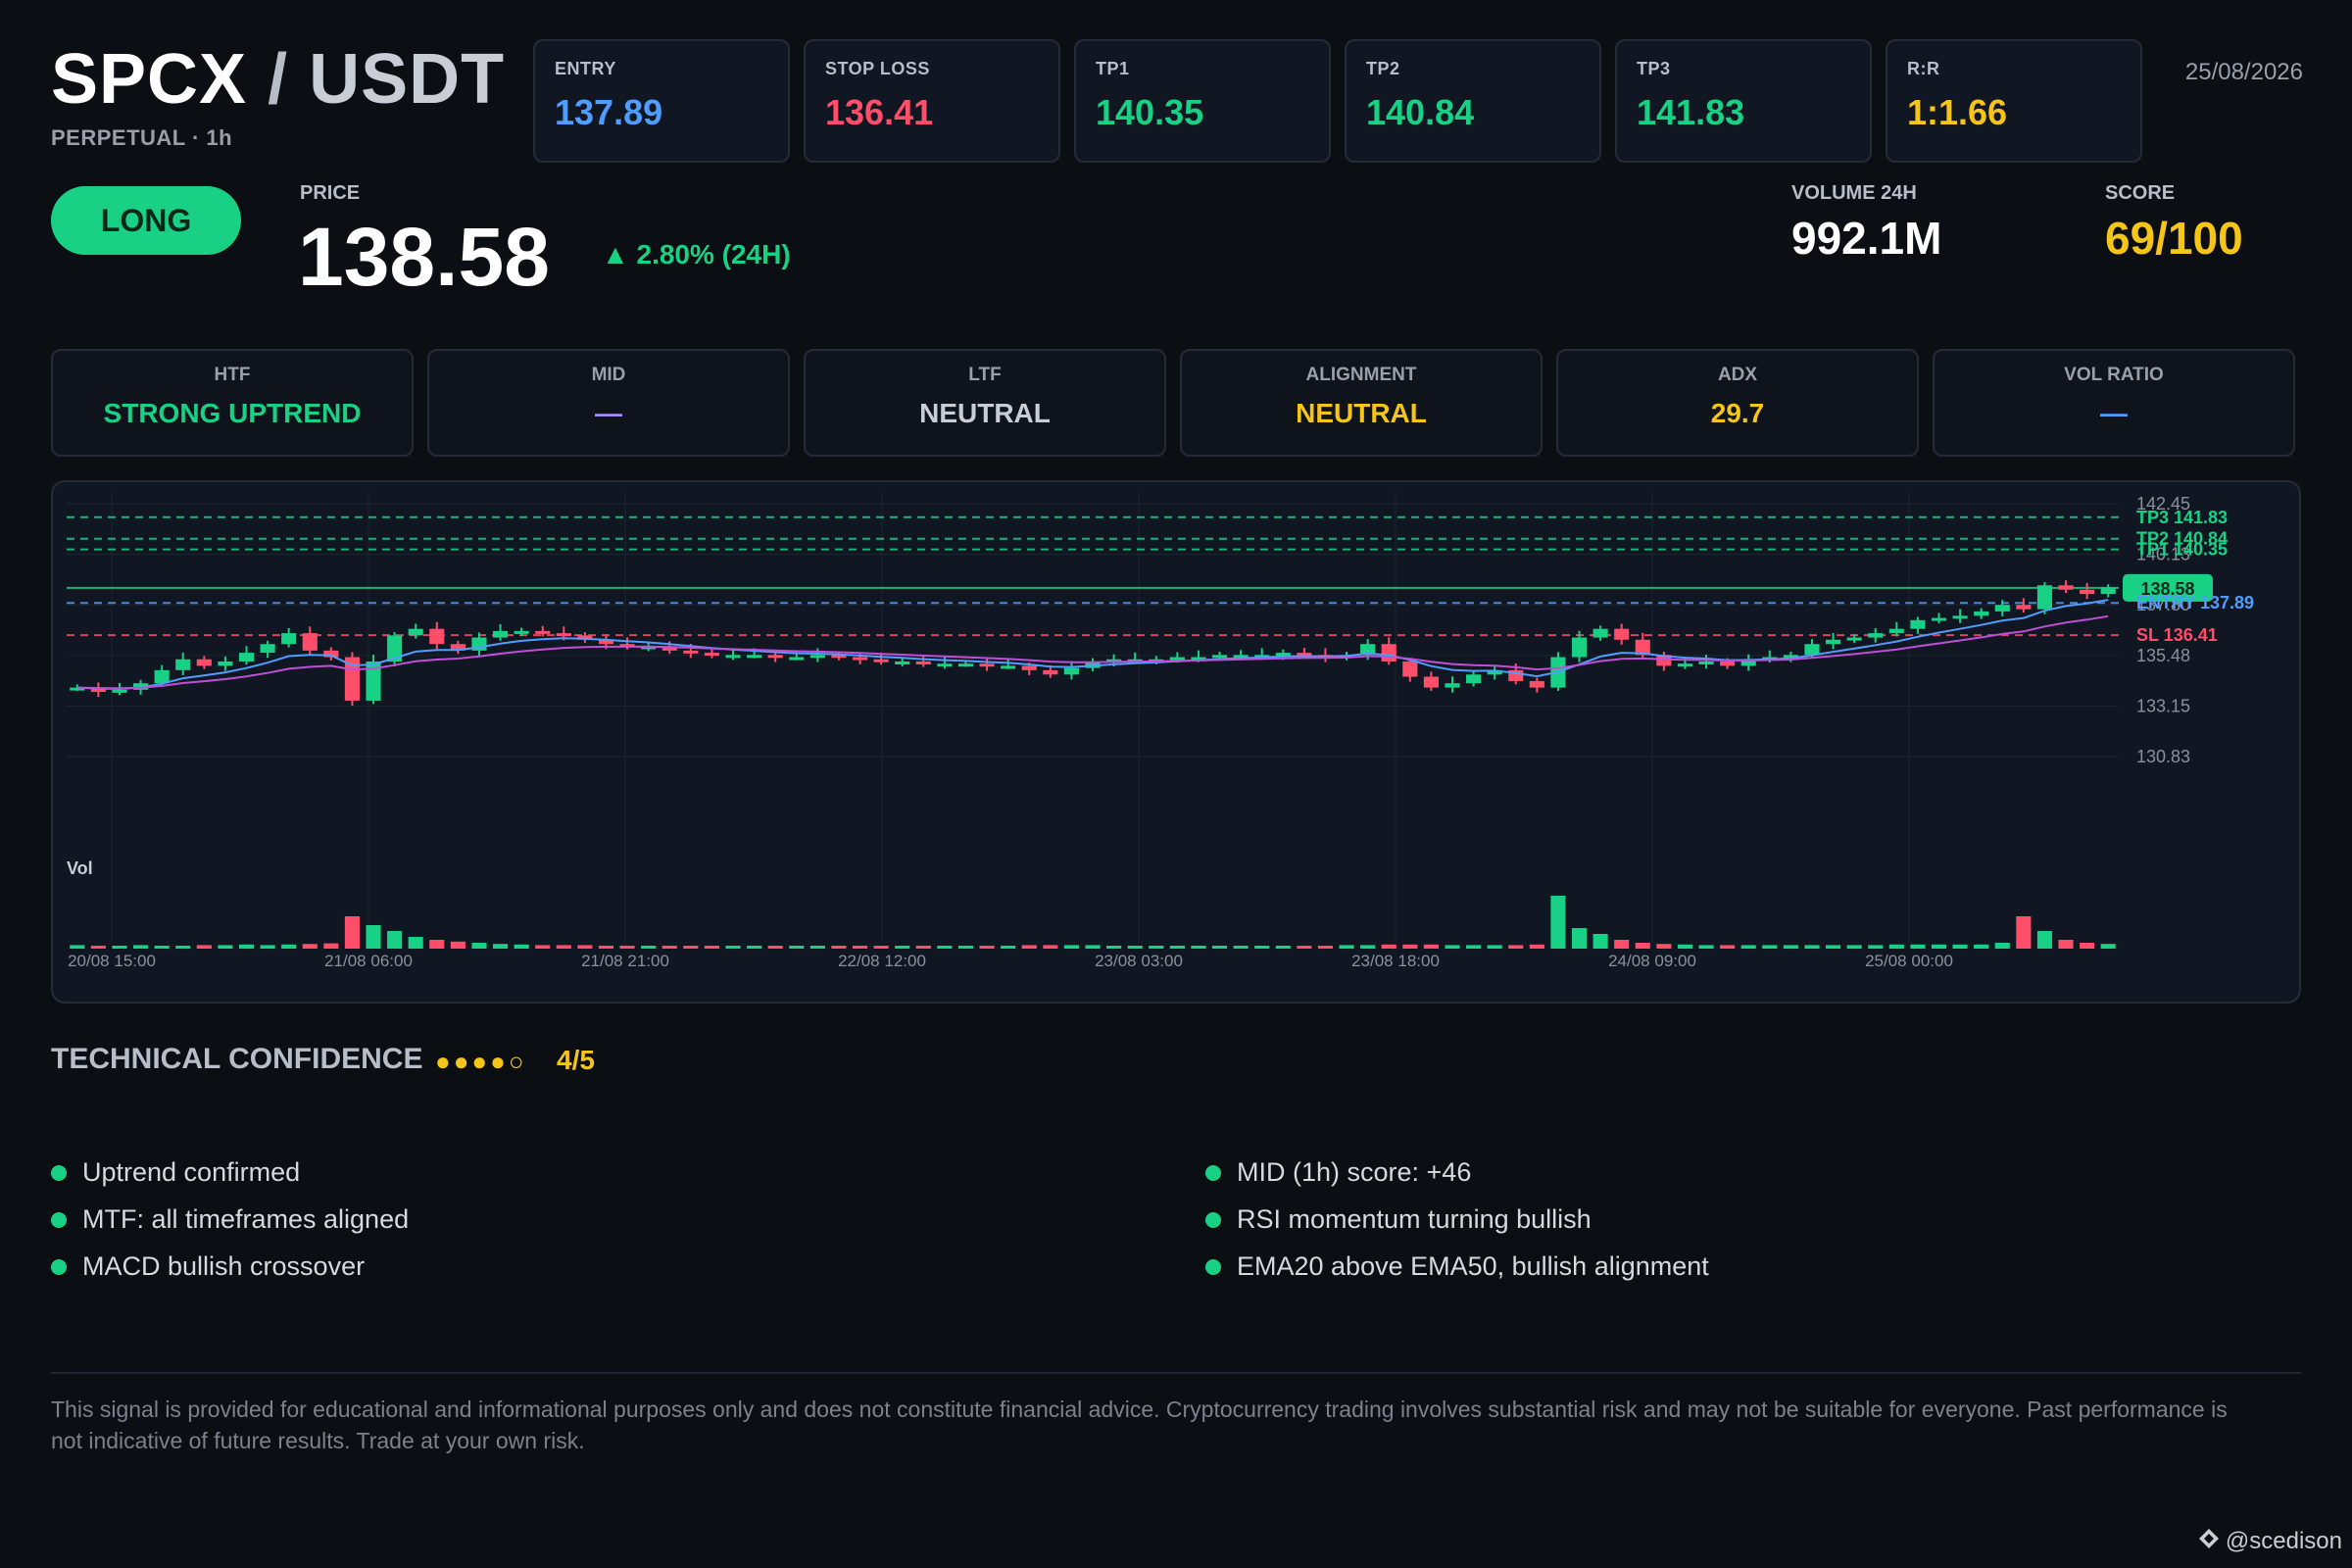 The height and width of the screenshot is (1568, 2352). Describe the element at coordinates (1957, 112) in the screenshot. I see `risk-reward-value: 1:1.66` at that location.